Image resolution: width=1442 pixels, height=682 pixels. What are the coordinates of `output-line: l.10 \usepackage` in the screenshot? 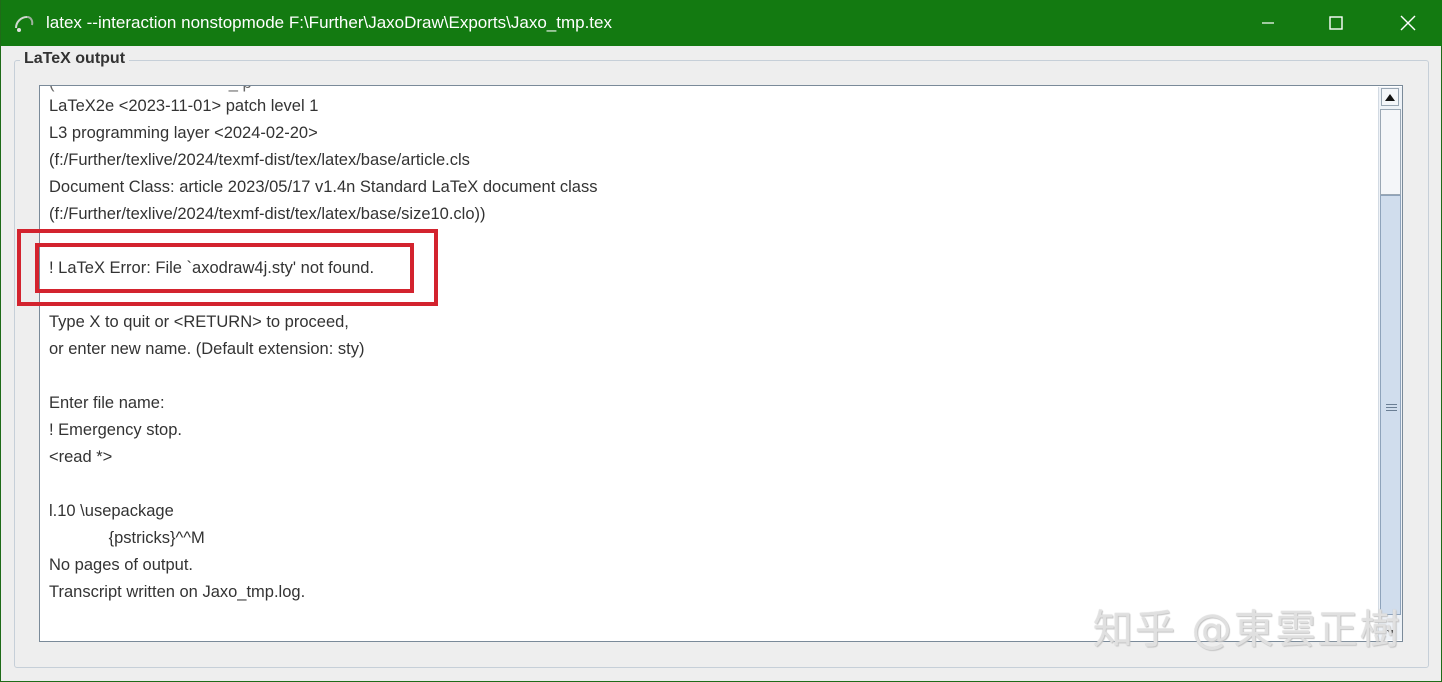 It's located at (111, 511).